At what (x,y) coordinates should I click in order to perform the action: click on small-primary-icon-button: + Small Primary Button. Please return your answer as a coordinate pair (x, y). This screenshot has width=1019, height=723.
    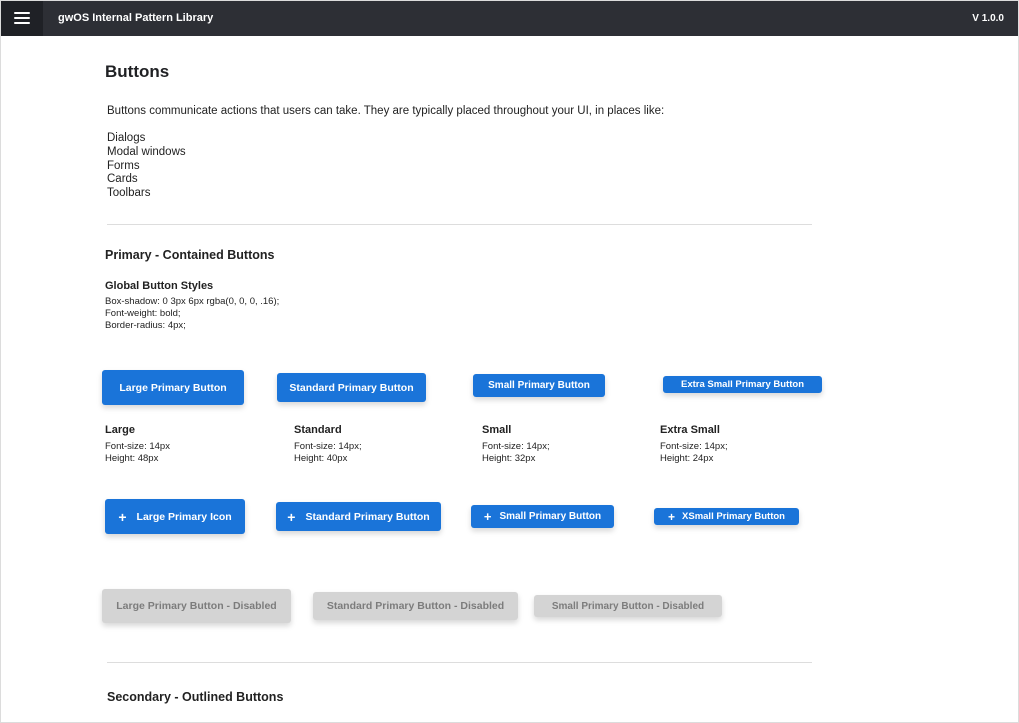
    Looking at the image, I should click on (542, 516).